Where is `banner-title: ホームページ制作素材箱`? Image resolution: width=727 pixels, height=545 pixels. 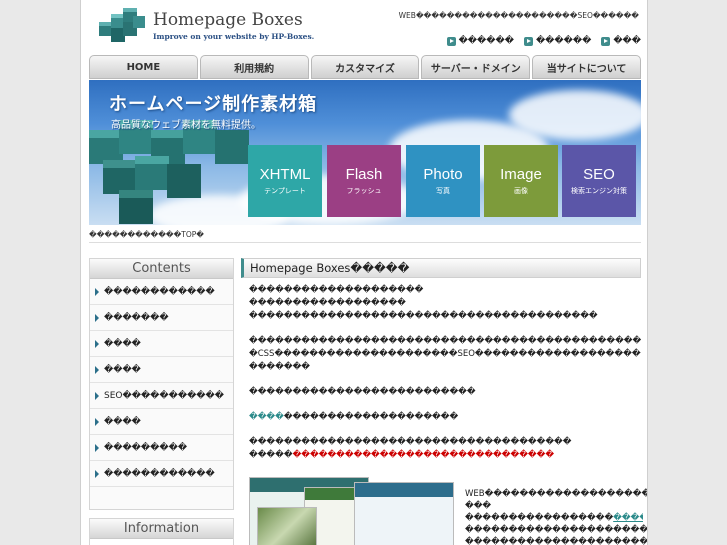
banner-title: ホームページ制作素材箱 is located at coordinates (213, 104).